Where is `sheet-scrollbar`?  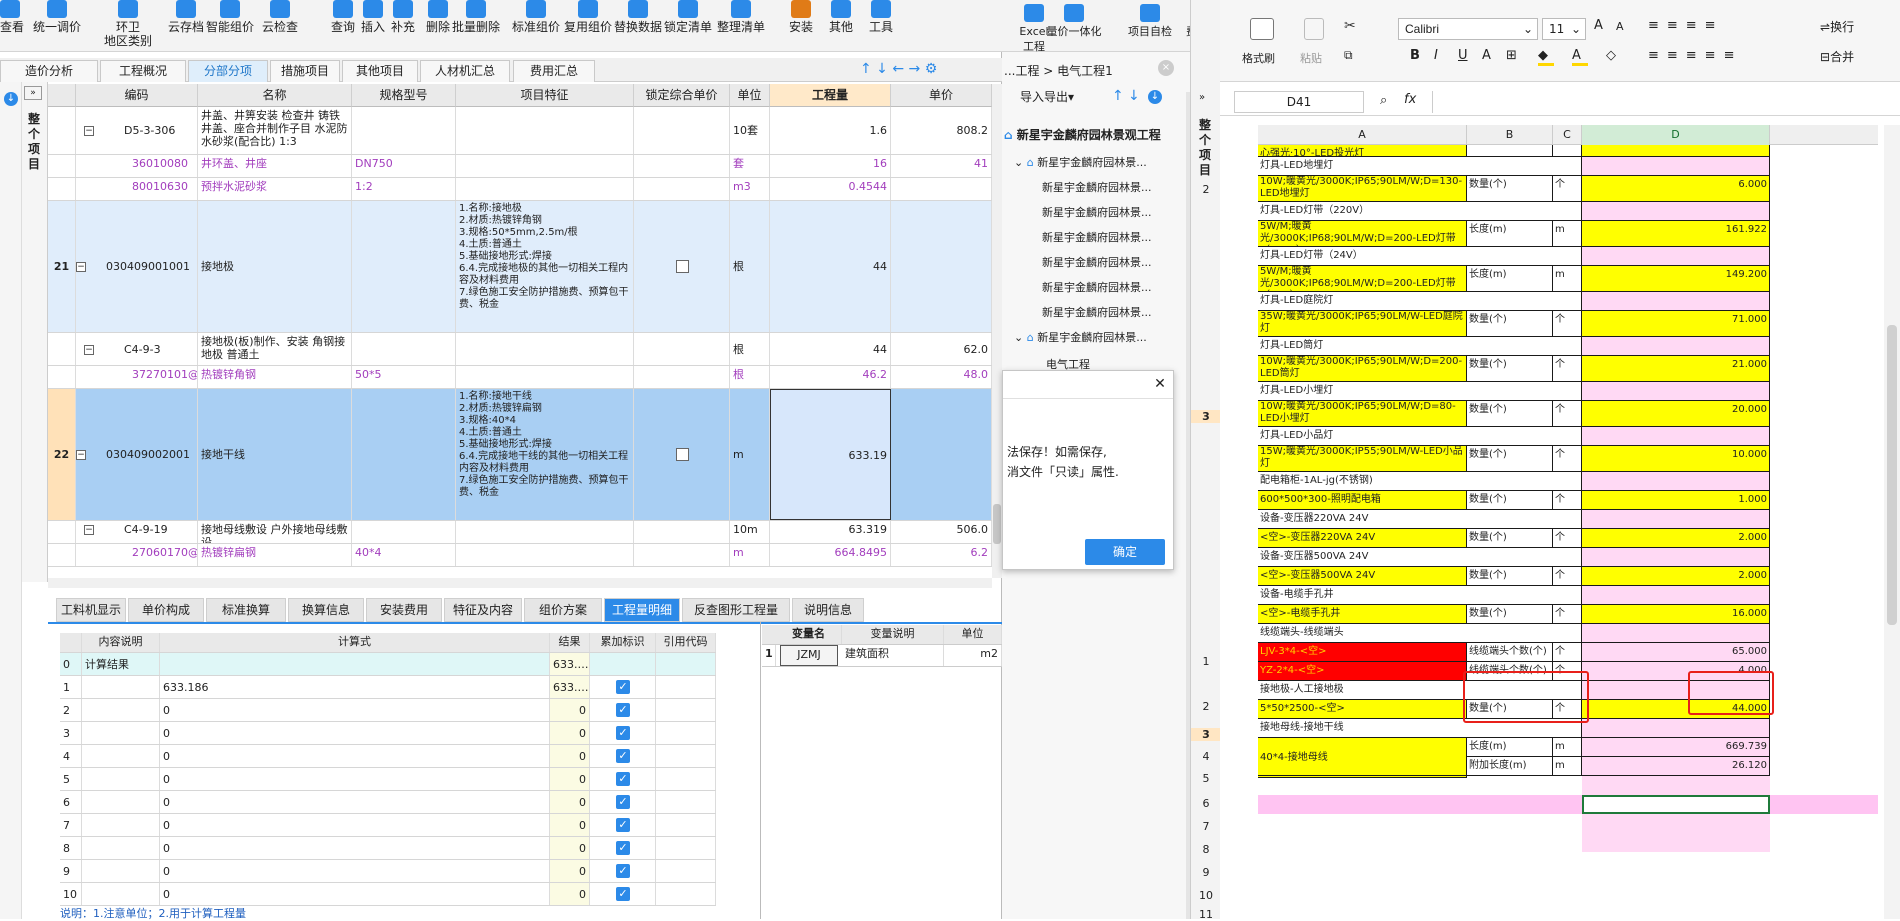
sheet-scrollbar is located at coordinates (1892, 522).